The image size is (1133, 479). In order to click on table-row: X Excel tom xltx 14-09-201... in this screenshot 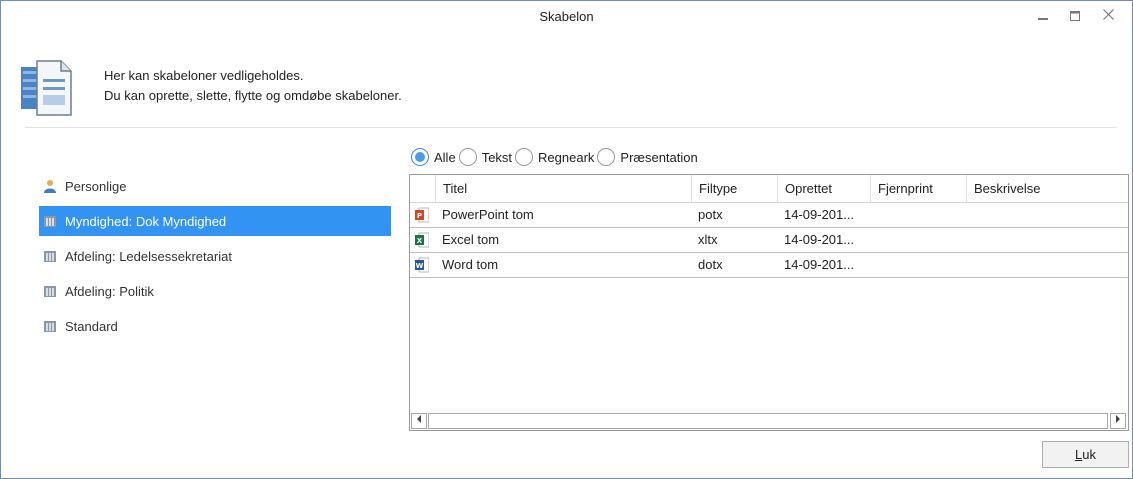, I will do `click(769, 240)`.